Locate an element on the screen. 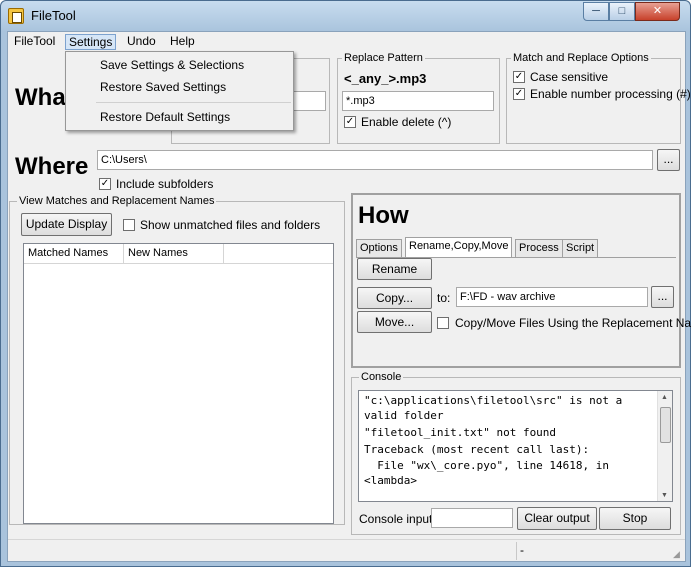 This screenshot has height=567, width=691. clear-output-button: Clear output is located at coordinates (557, 518).